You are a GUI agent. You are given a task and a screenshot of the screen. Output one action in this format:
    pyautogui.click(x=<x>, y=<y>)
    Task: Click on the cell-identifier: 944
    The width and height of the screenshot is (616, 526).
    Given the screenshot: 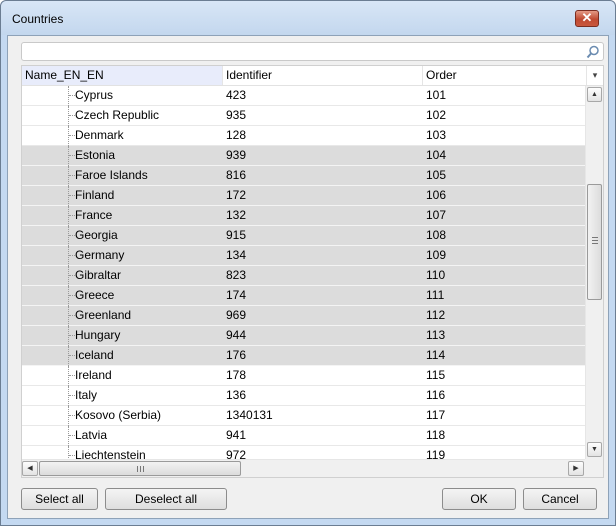 What is the action you would take?
    pyautogui.click(x=236, y=335)
    